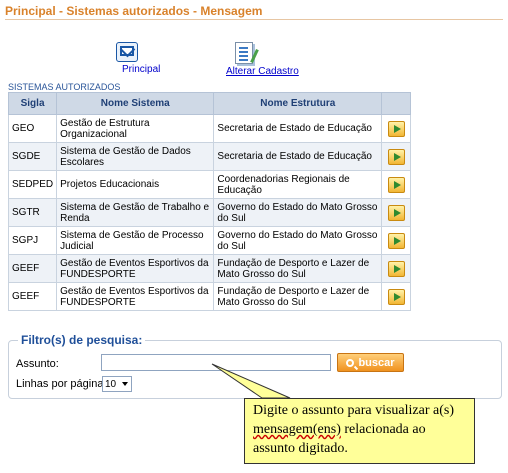 This screenshot has width=508, height=473. What do you see at coordinates (297, 429) in the screenshot?
I see `tooltip-line-2-word: mensagem(ens)` at bounding box center [297, 429].